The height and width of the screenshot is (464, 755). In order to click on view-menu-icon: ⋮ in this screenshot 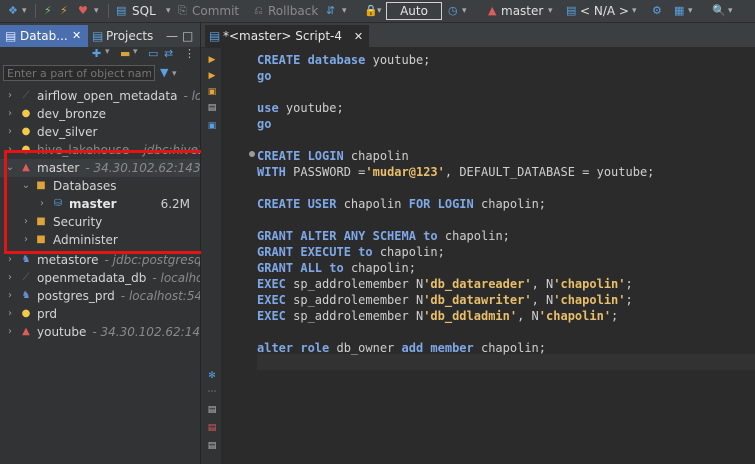, I will do `click(189, 53)`.